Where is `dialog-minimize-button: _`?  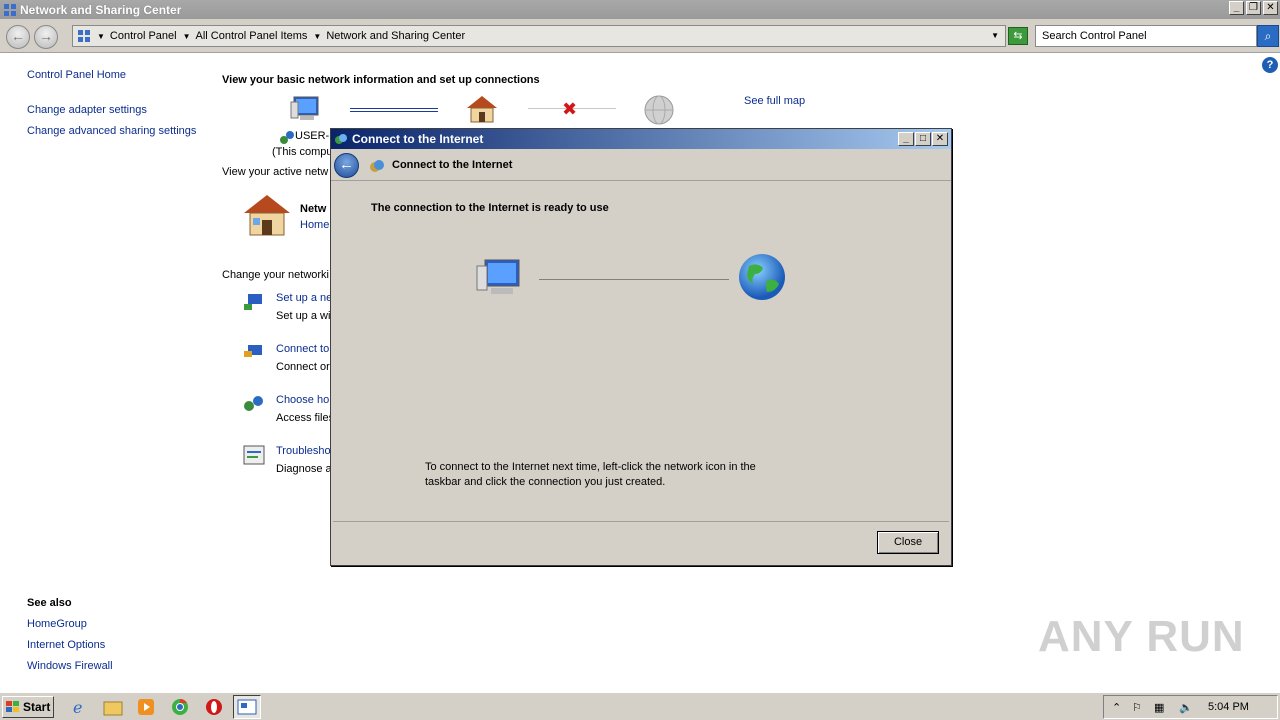
dialog-minimize-button: _ is located at coordinates (906, 139).